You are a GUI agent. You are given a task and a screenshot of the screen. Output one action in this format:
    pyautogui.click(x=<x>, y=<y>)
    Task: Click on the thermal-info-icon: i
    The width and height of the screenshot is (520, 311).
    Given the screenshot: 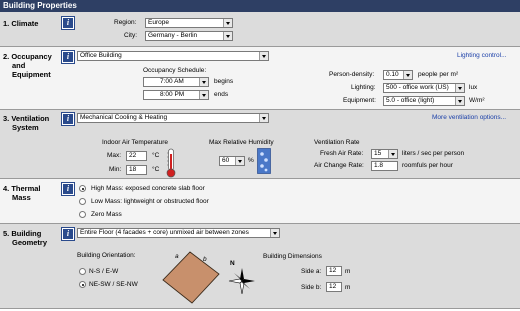 What is the action you would take?
    pyautogui.click(x=68, y=189)
    